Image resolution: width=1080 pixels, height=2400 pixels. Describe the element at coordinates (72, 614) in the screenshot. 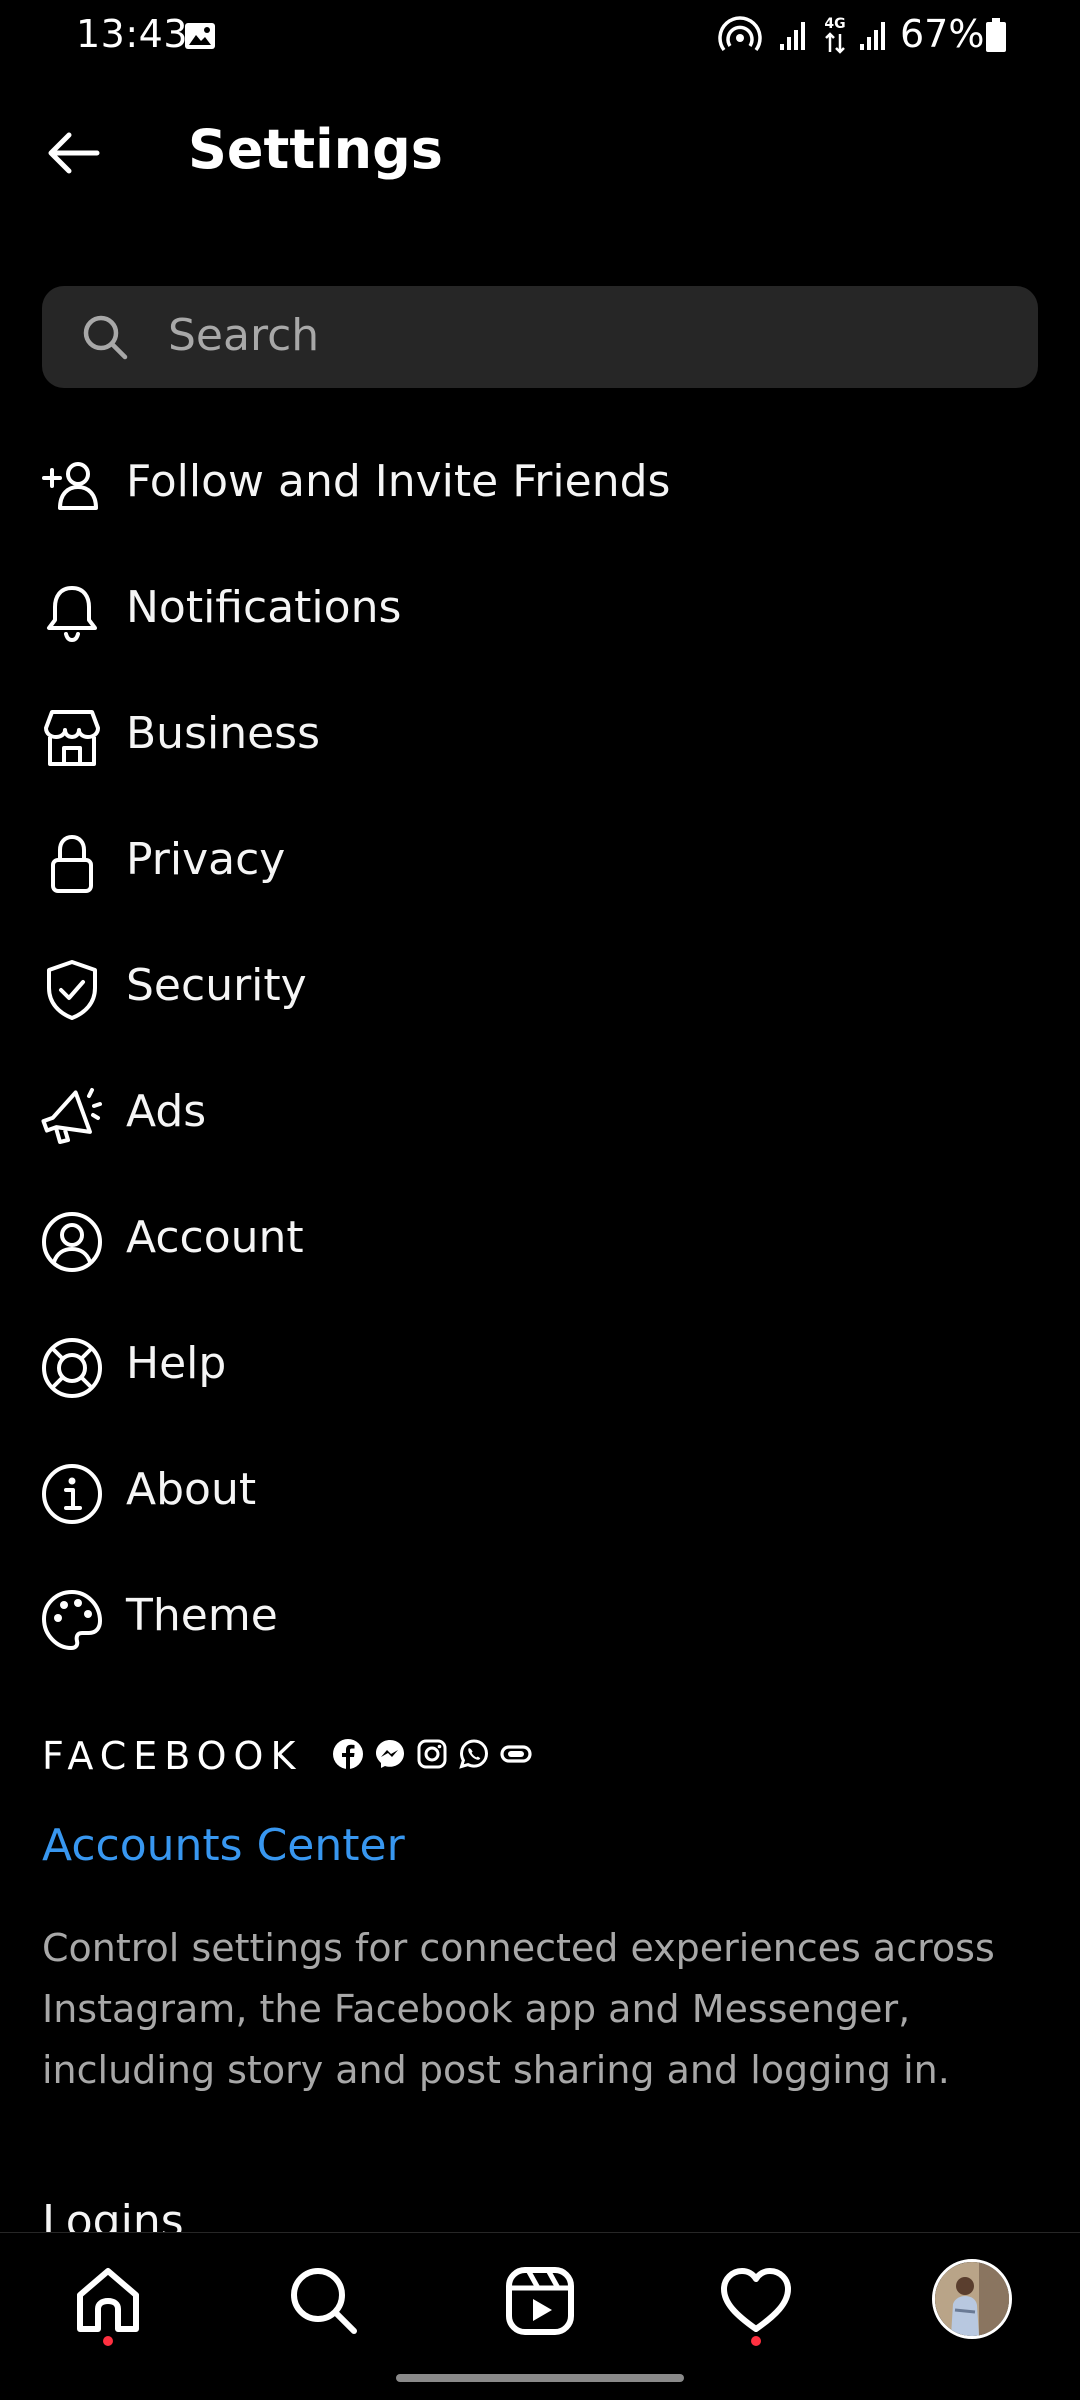

I see `bell-icon` at that location.